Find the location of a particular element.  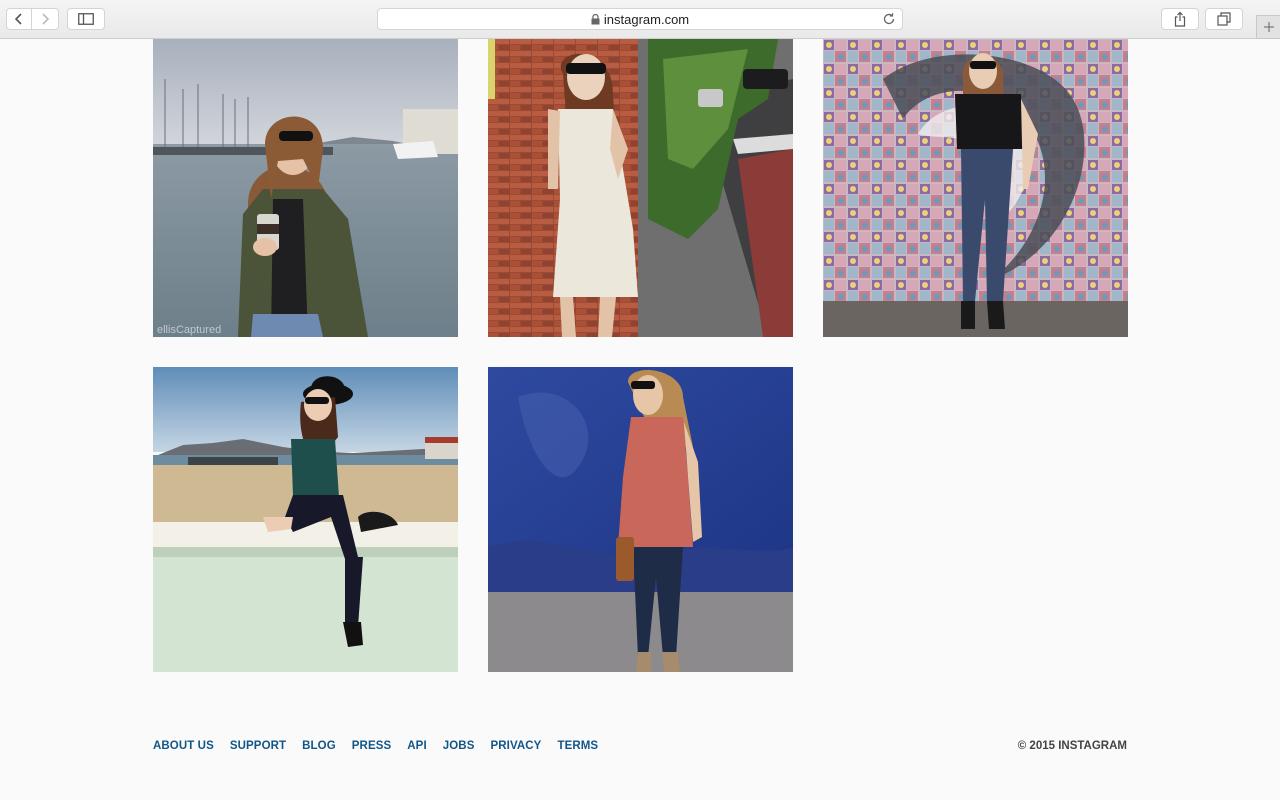

sidebar-icon is located at coordinates (86, 19).